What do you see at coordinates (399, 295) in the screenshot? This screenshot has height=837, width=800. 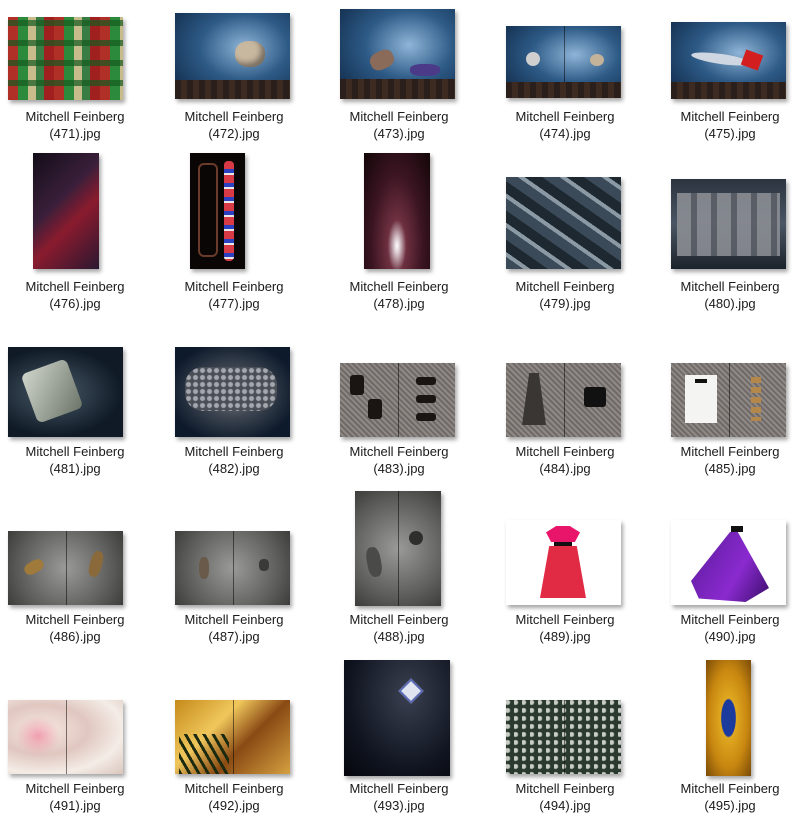 I see `file-name: Mitchell Feinberg (478).jpg` at bounding box center [399, 295].